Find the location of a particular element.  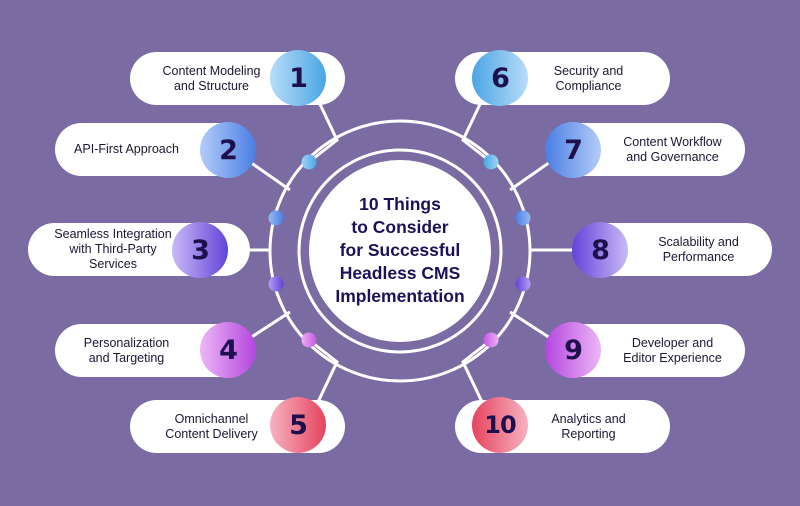

item-label: Security and Compliance is located at coordinates (588, 79).